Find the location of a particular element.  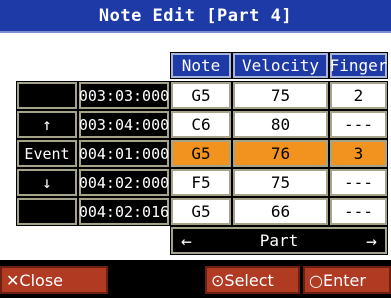

part-label: Part is located at coordinates (279, 240).